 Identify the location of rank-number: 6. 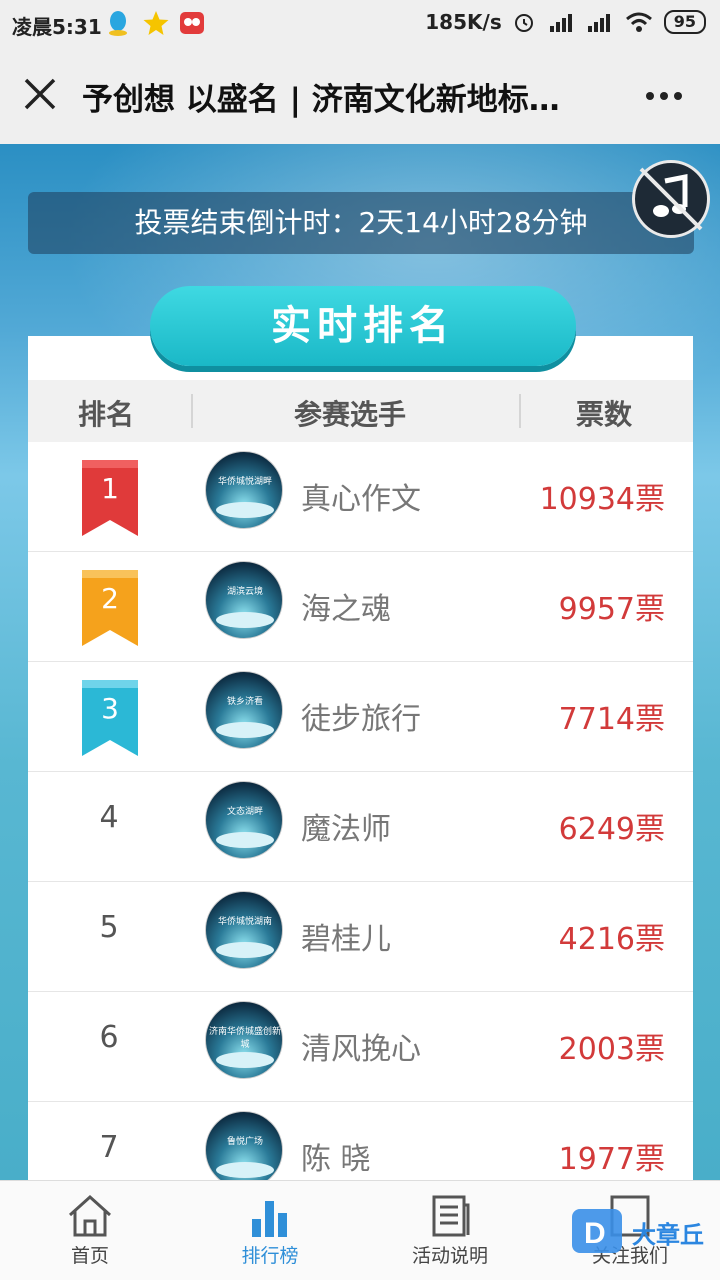
(109, 1037).